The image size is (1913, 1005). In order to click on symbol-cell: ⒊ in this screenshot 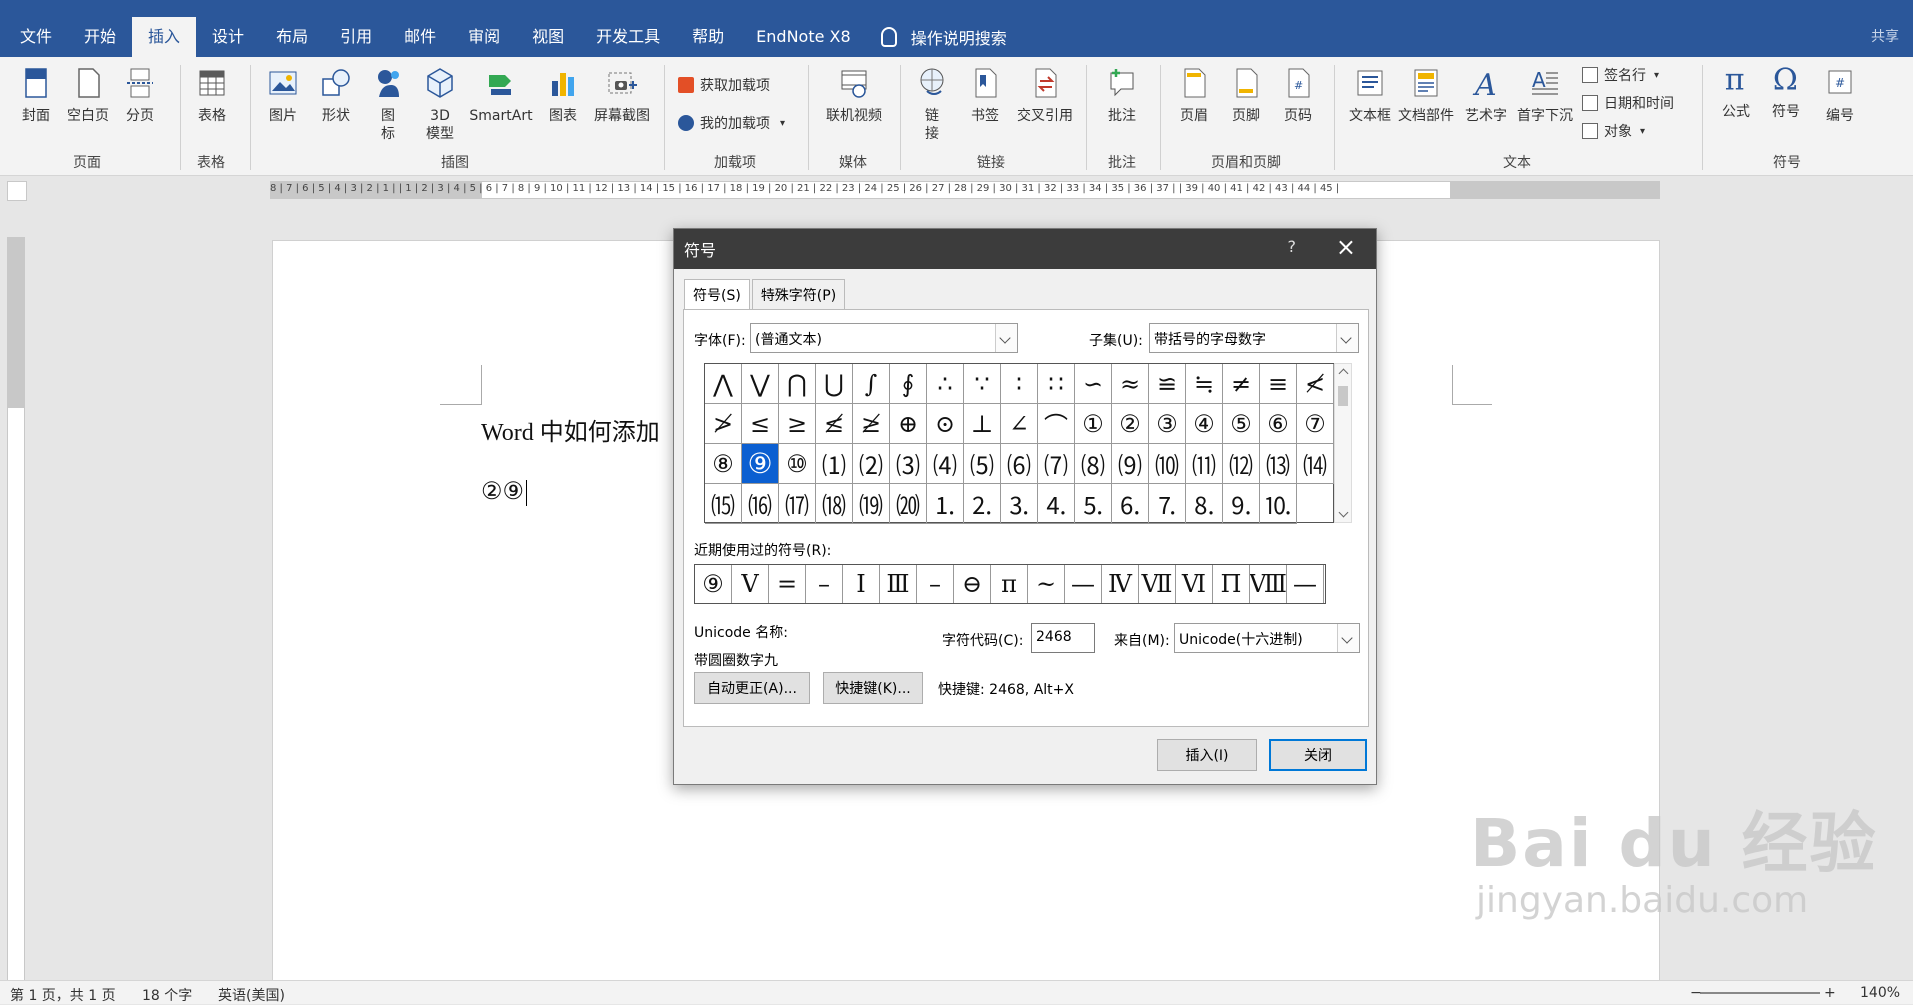, I will do `click(1019, 504)`.